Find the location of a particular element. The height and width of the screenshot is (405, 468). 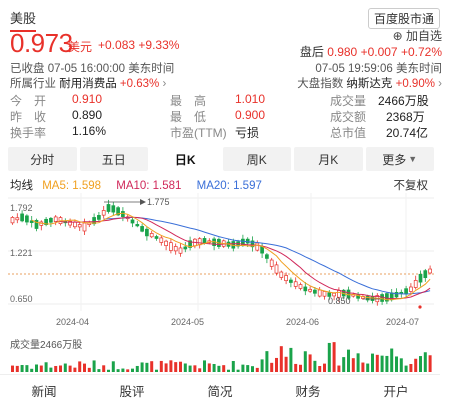

chart-period-tabs: 分时 五日 日K 周K 月K 更多 ▼ is located at coordinates (221, 159).